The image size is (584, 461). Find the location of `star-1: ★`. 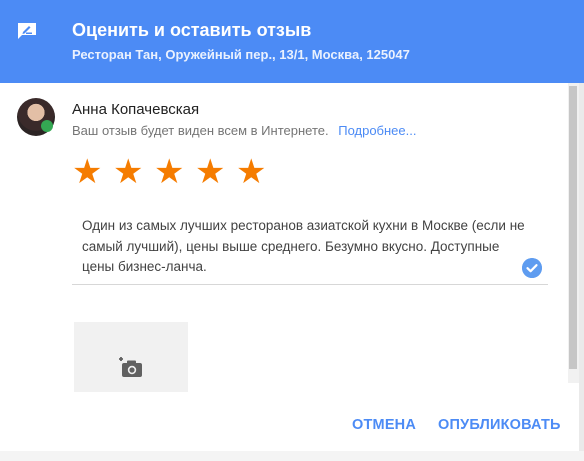

star-1: ★ is located at coordinates (92, 172).